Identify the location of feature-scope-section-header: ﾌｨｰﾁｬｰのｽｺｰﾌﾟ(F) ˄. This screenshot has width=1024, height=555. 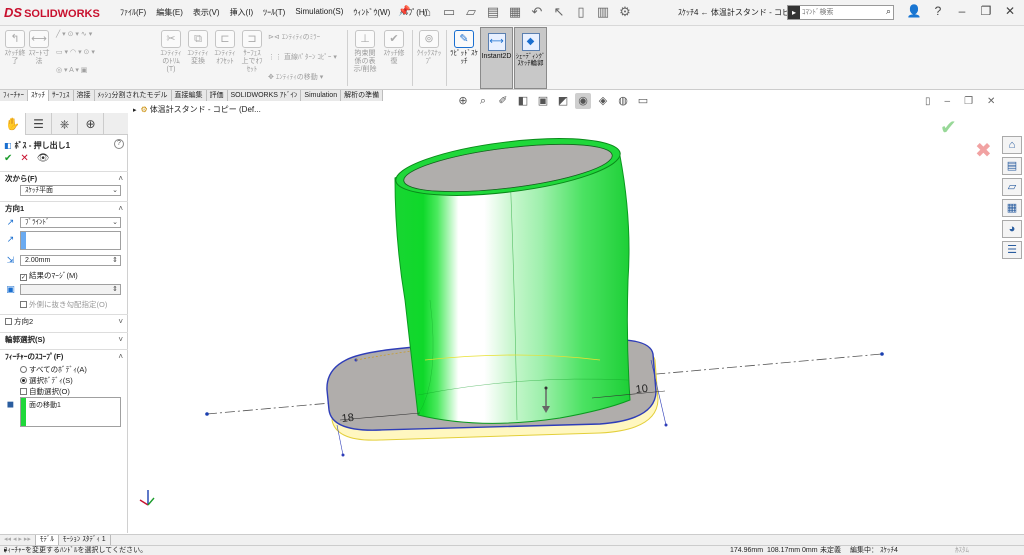
(64, 356).